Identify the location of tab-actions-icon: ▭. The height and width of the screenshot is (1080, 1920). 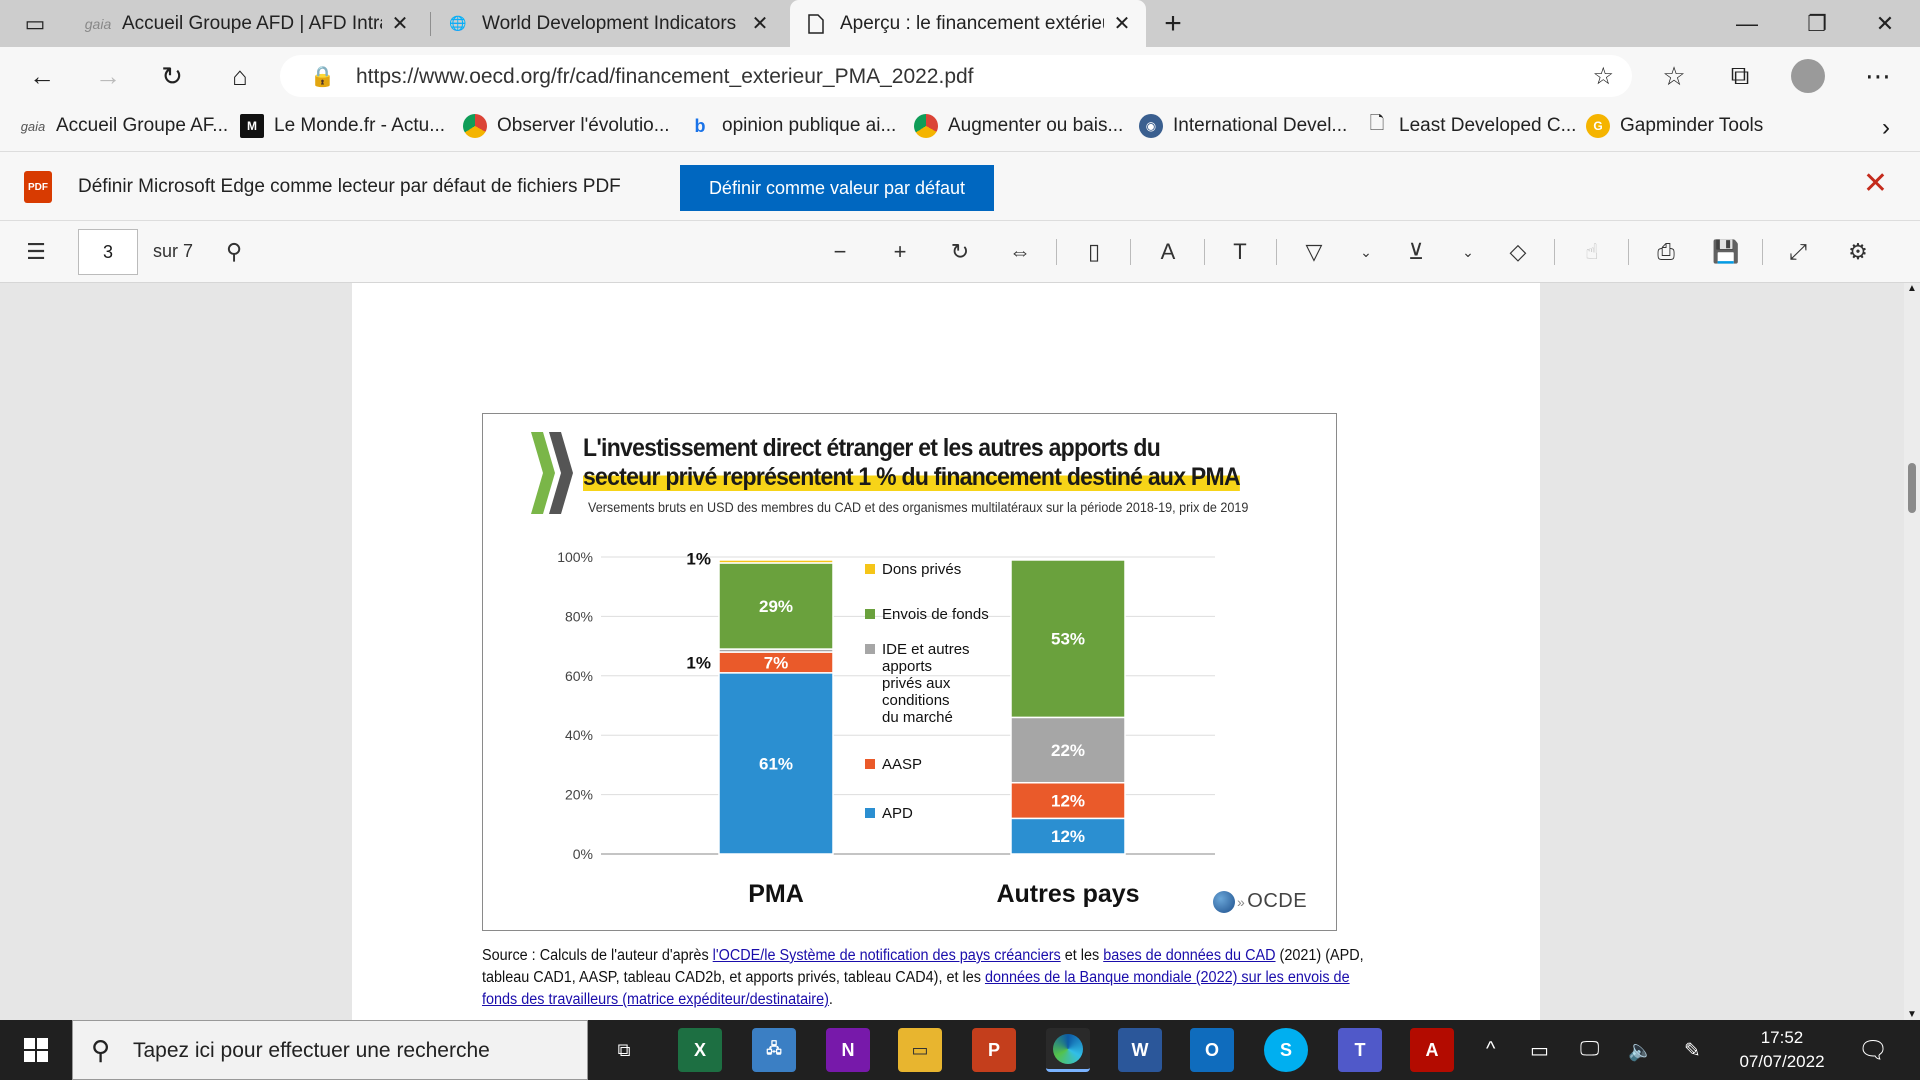
(35, 23).